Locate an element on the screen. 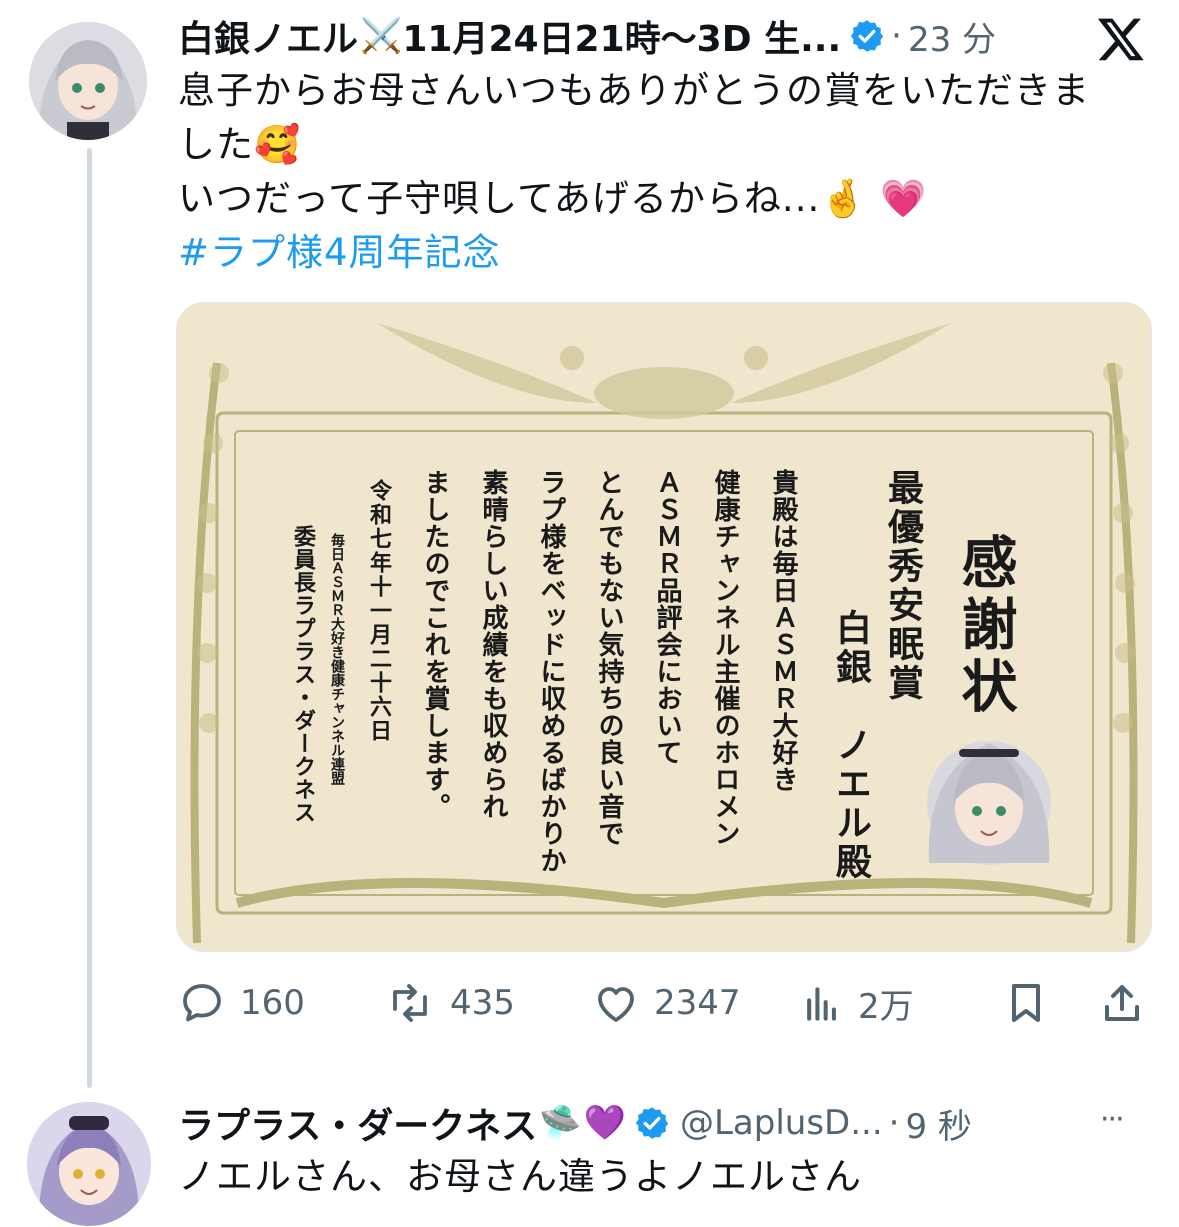  share-button is located at coordinates (1122, 1003).